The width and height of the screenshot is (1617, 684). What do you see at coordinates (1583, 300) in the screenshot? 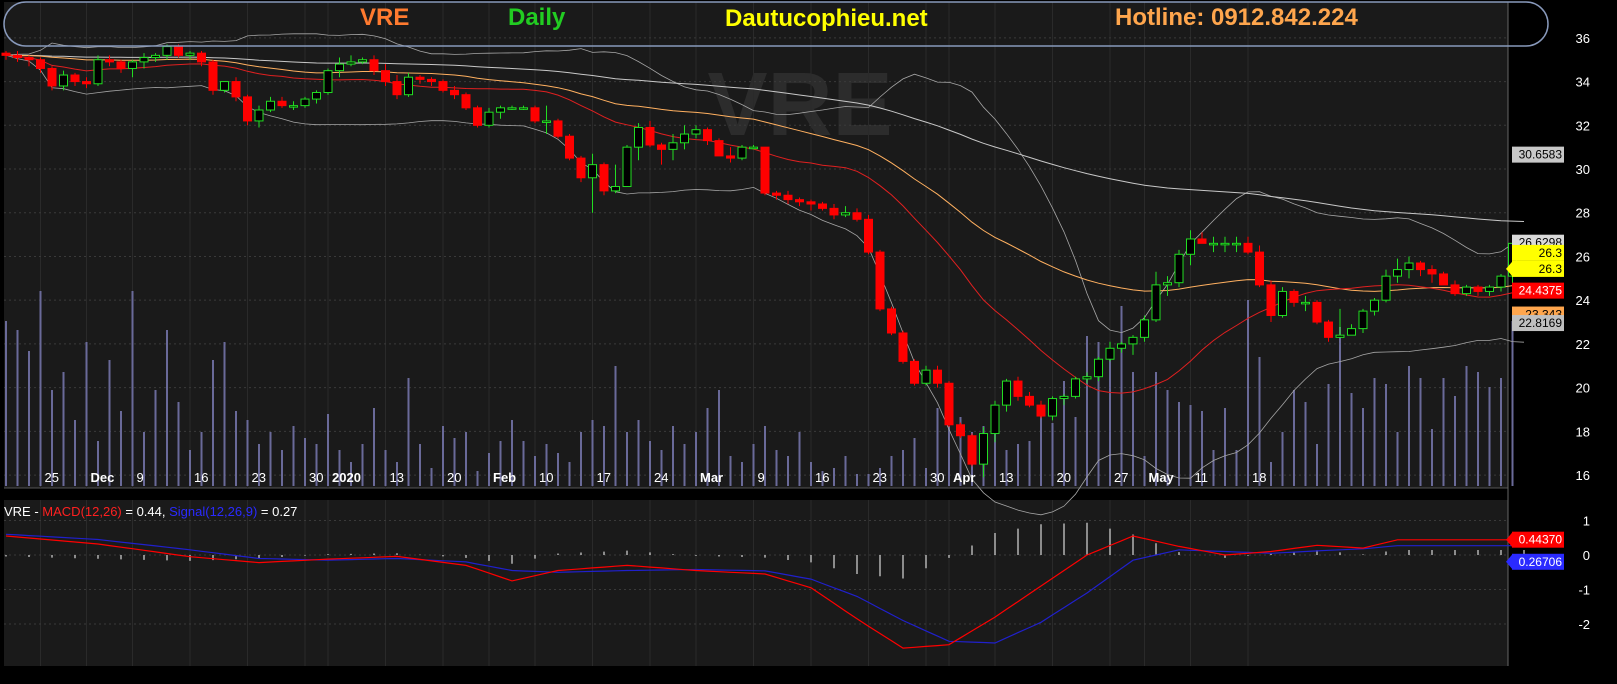
I see `price-tick-label: 24` at bounding box center [1583, 300].